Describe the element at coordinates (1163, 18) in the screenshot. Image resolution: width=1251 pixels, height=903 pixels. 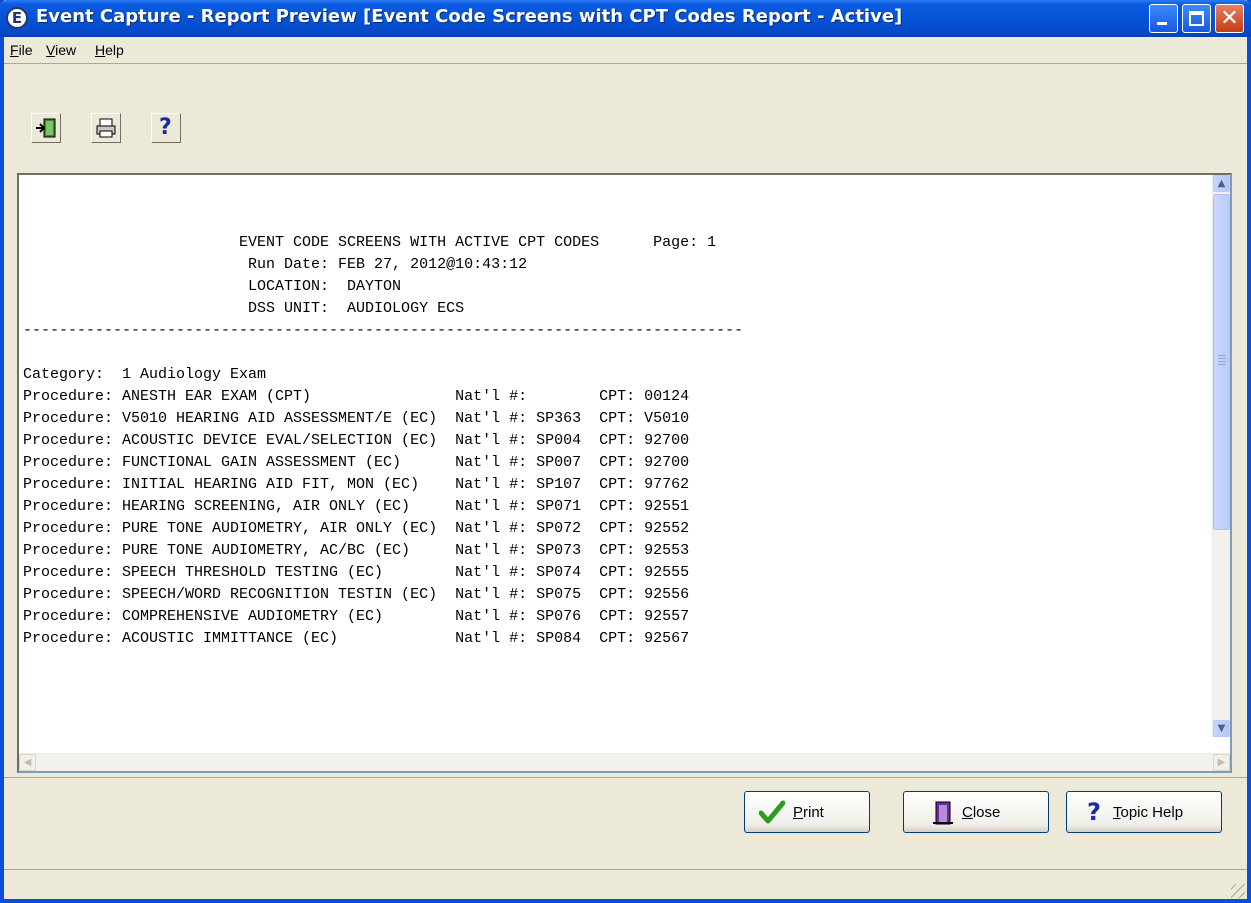
I see `minimize-button` at that location.